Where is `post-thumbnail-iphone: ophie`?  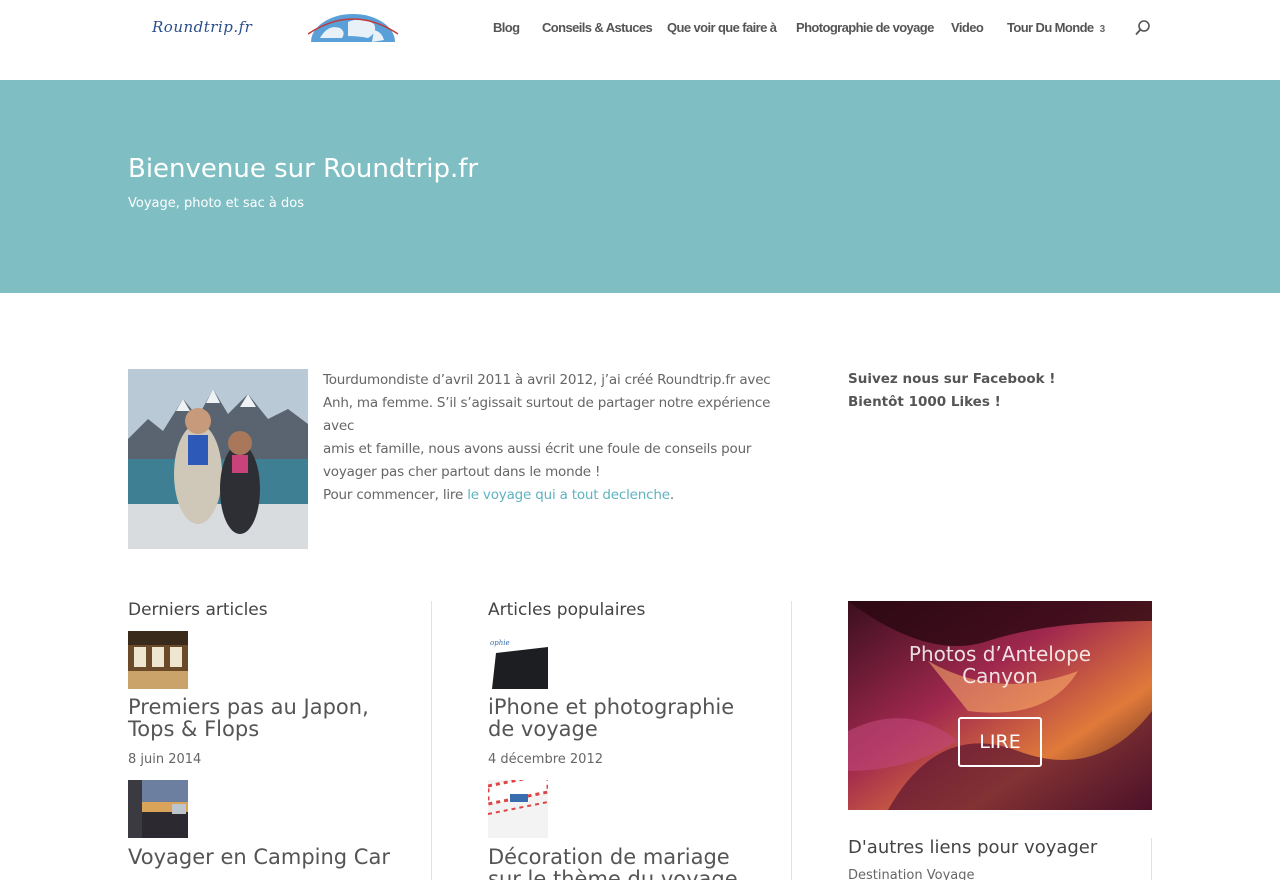
post-thumbnail-iphone: ophie is located at coordinates (518, 660).